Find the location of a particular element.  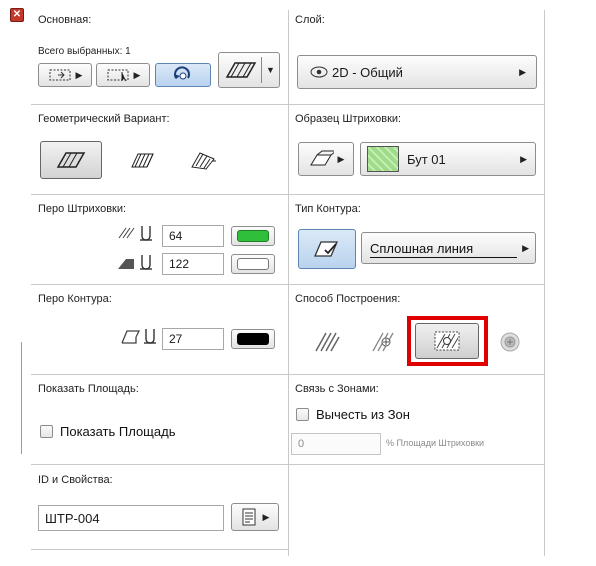

contour-check-icon is located at coordinates (326, 249).